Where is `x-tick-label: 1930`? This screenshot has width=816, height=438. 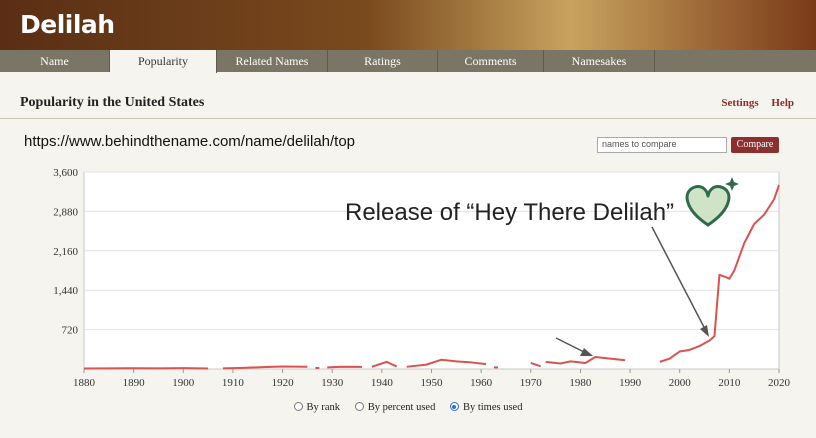
x-tick-label: 1930 is located at coordinates (332, 383).